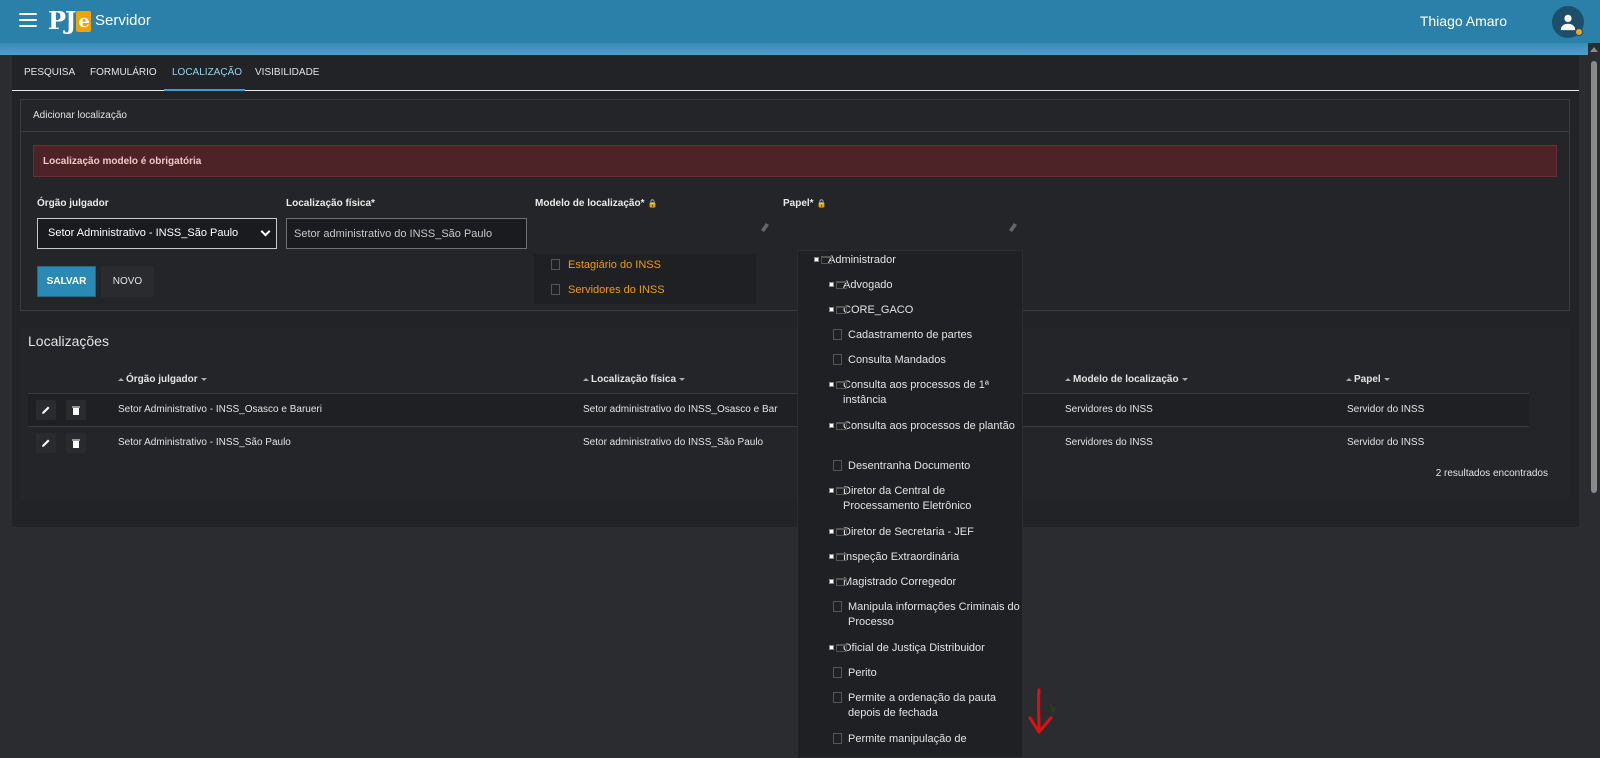 The height and width of the screenshot is (758, 1600). I want to click on tab-localizacao: LOCALIZAÇÃO, so click(207, 72).